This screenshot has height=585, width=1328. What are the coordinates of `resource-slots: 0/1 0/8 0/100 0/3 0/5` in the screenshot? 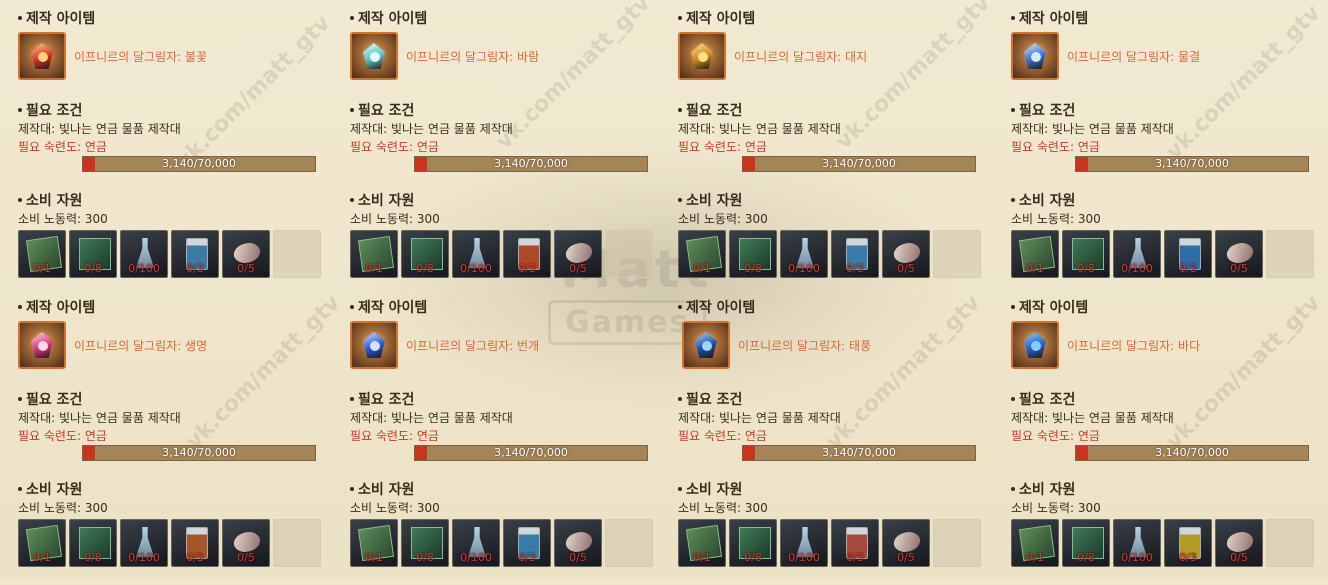 It's located at (169, 543).